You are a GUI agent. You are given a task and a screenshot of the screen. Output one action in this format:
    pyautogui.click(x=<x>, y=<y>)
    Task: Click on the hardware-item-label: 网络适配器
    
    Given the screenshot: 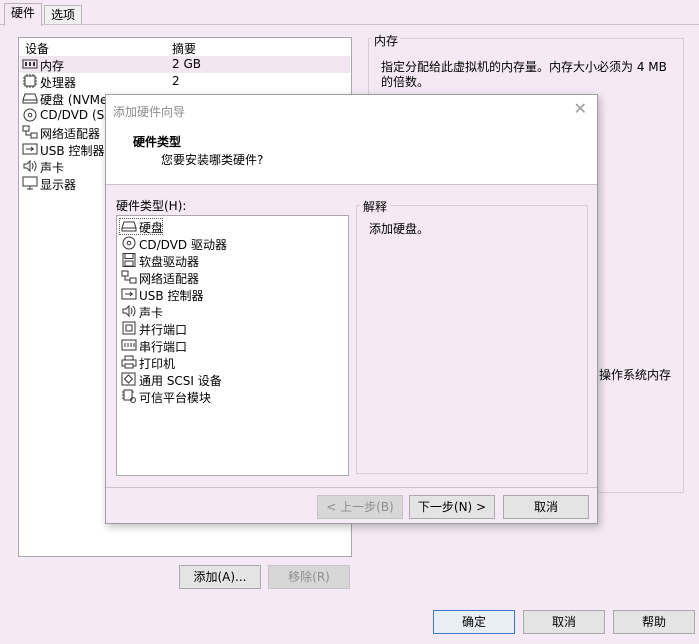 What is the action you would take?
    pyautogui.click(x=169, y=279)
    